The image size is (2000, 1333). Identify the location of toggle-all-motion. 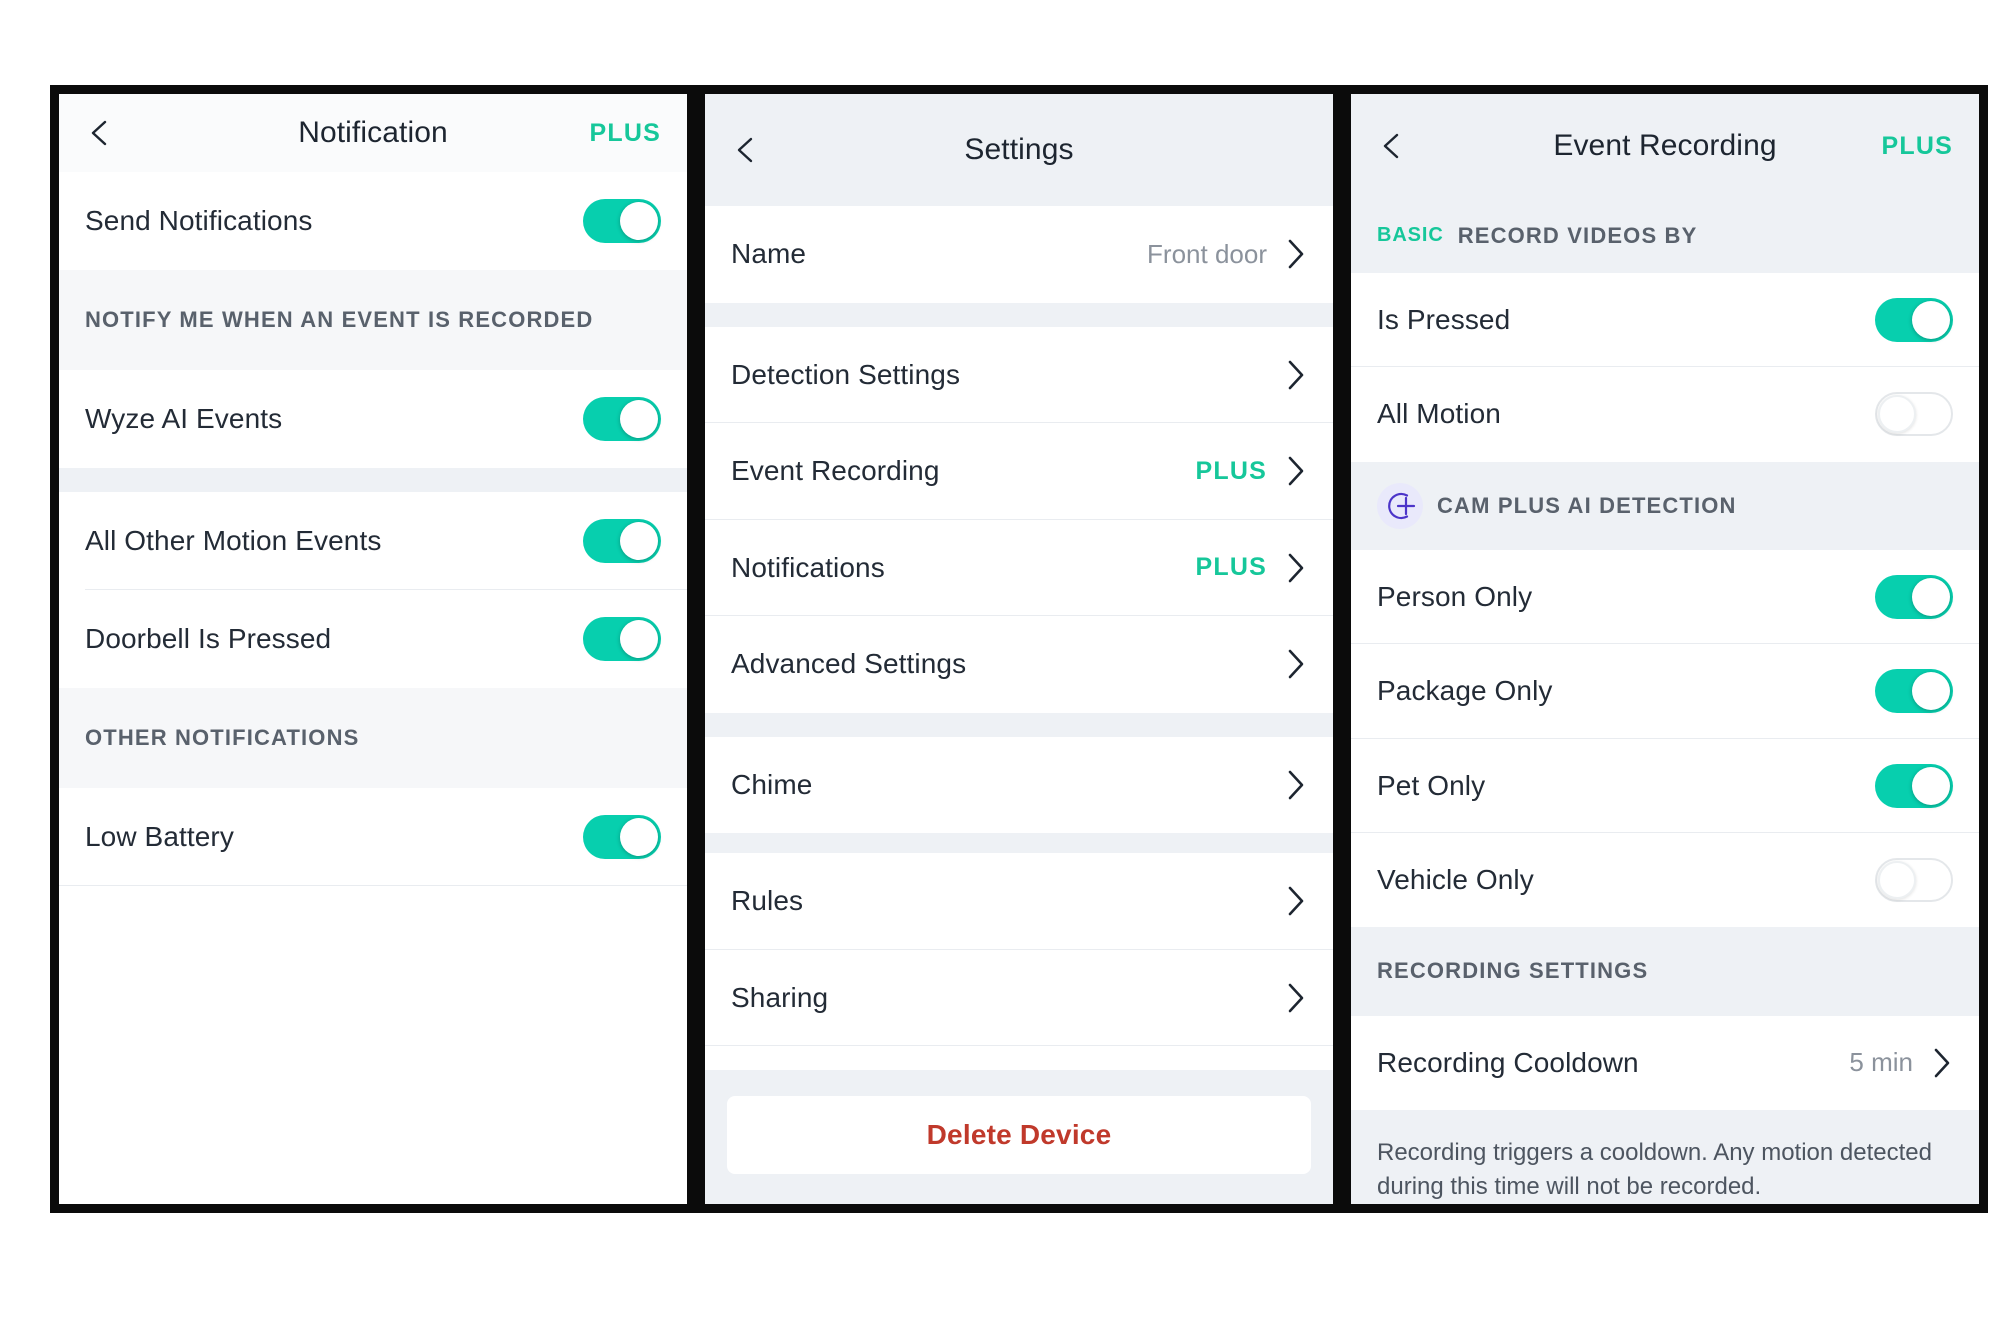
(1914, 414).